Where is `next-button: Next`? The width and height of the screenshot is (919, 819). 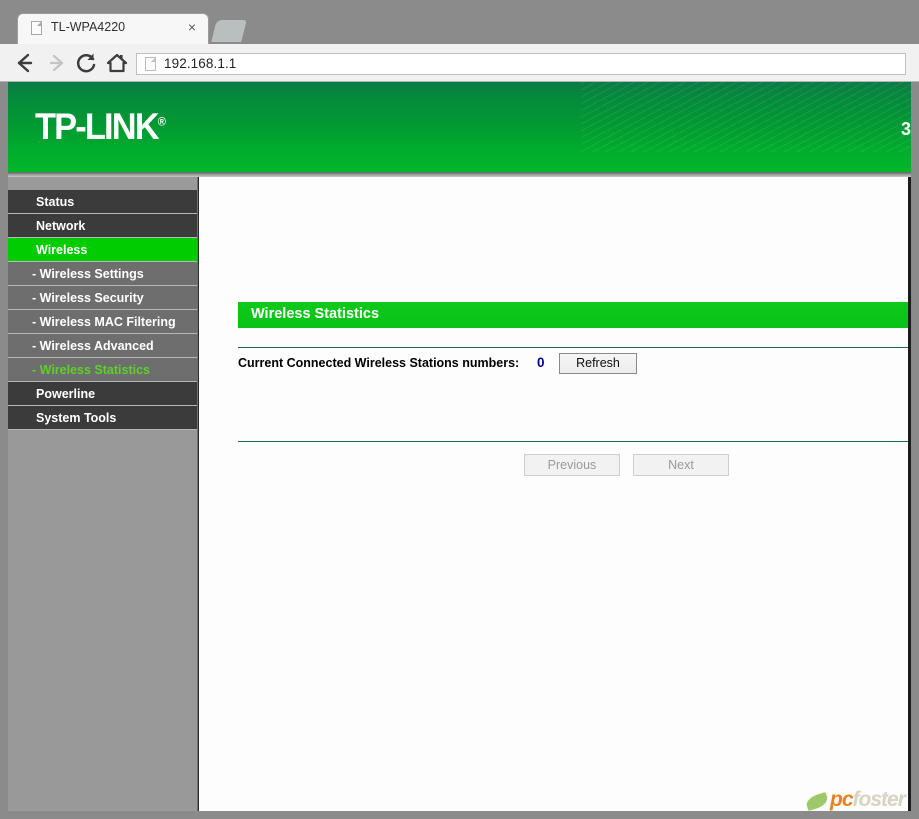
next-button: Next is located at coordinates (681, 465).